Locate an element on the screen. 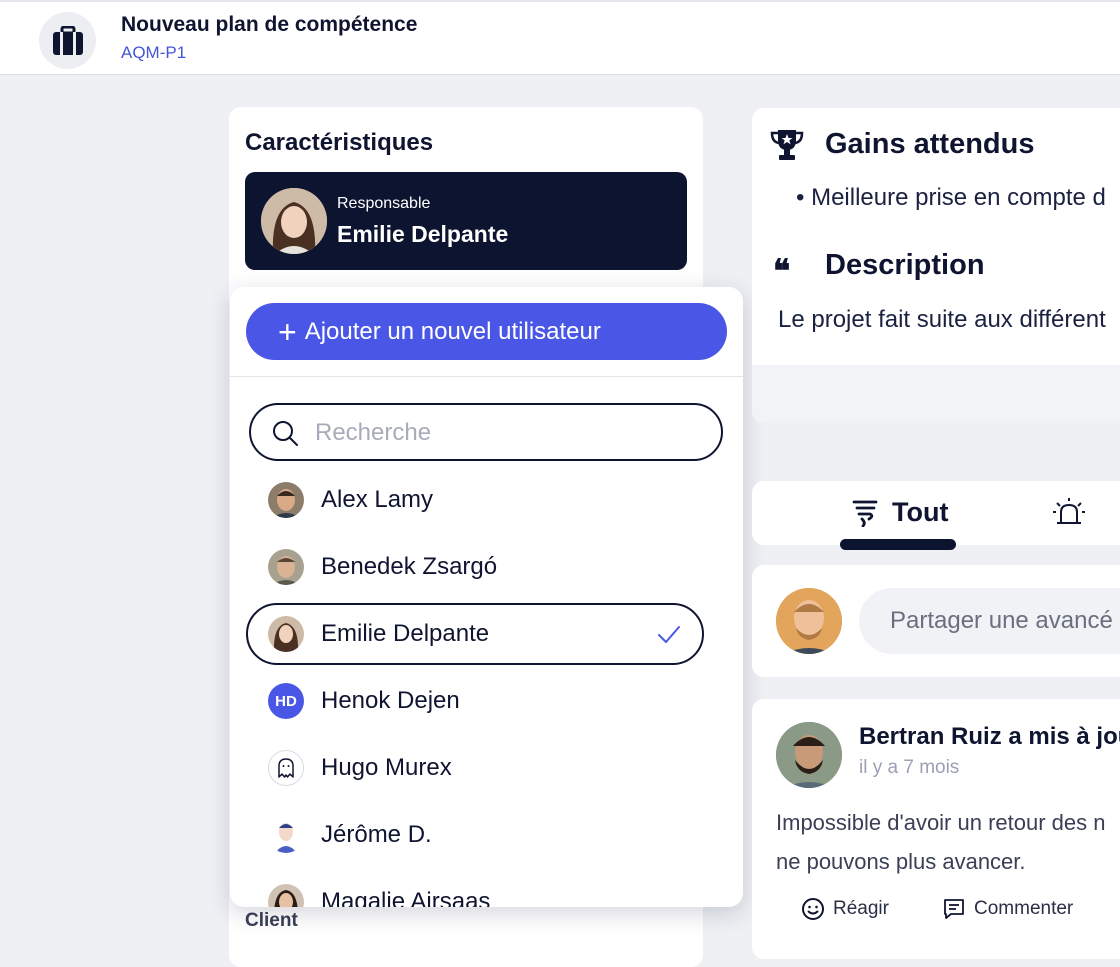  share-update-box: Partager une avancé is located at coordinates (936, 621).